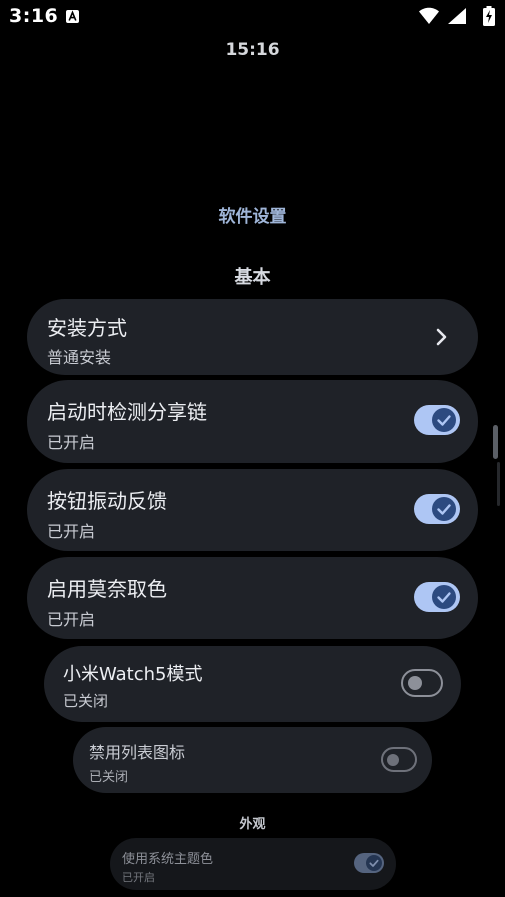  Describe the element at coordinates (168, 859) in the screenshot. I see `setting-title: 使用系统主题色` at that location.